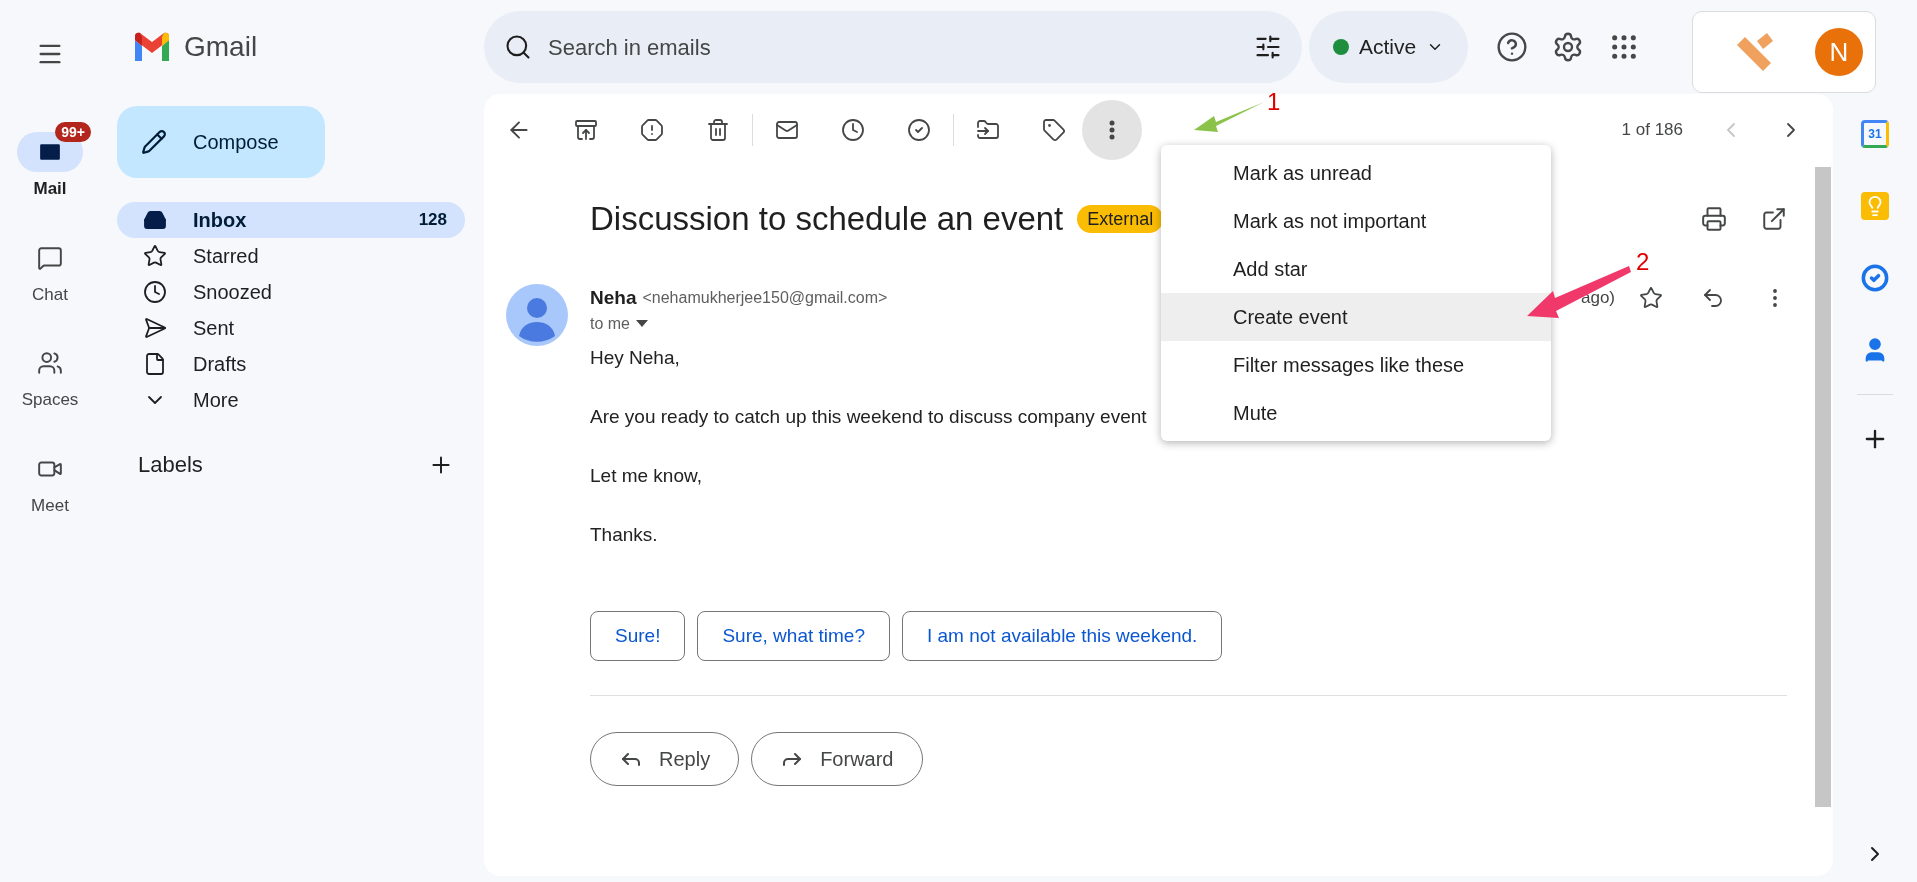 The image size is (1917, 882). I want to click on archive-icon, so click(586, 130).